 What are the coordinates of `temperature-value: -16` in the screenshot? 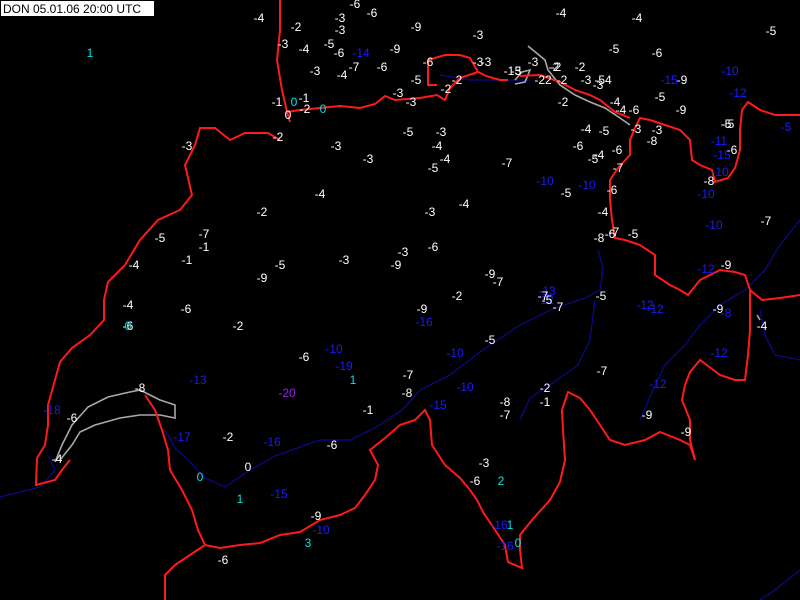 It's located at (424, 322).